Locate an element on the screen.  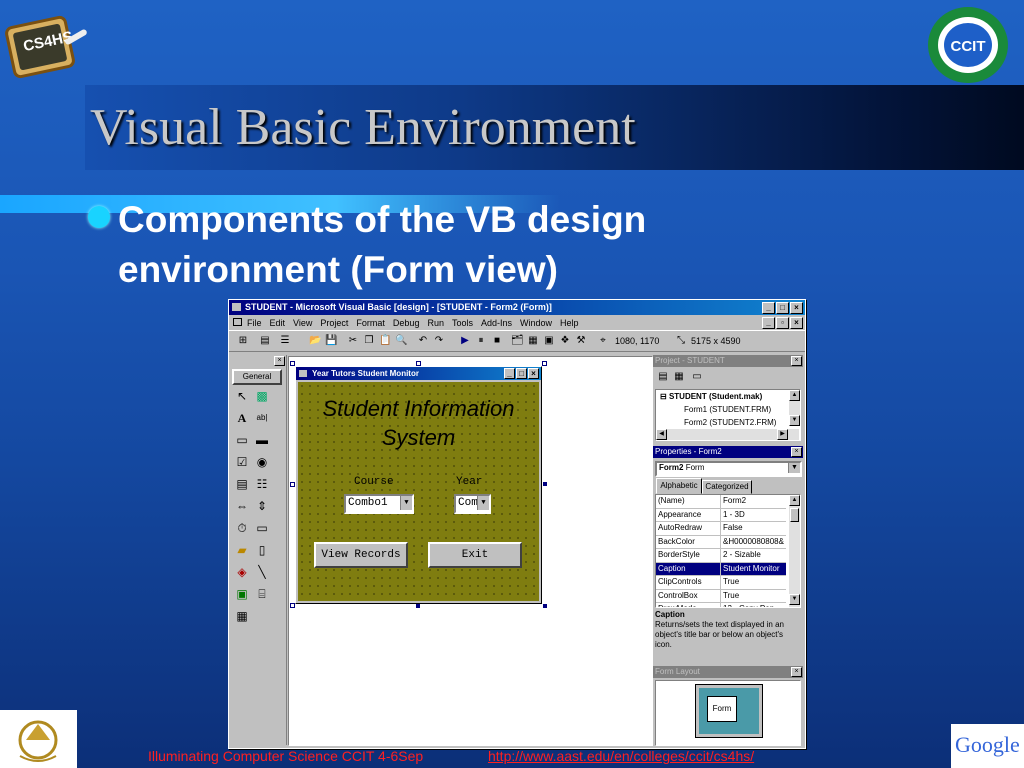
save-icon: 💾 is located at coordinates (331, 340).